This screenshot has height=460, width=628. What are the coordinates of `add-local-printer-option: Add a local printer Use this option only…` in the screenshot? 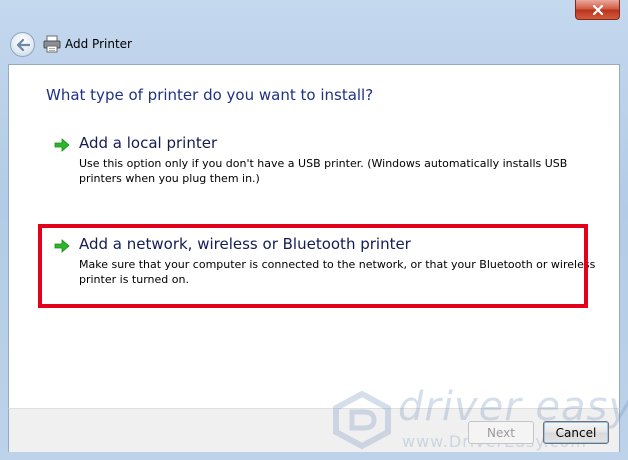 It's located at (324, 161).